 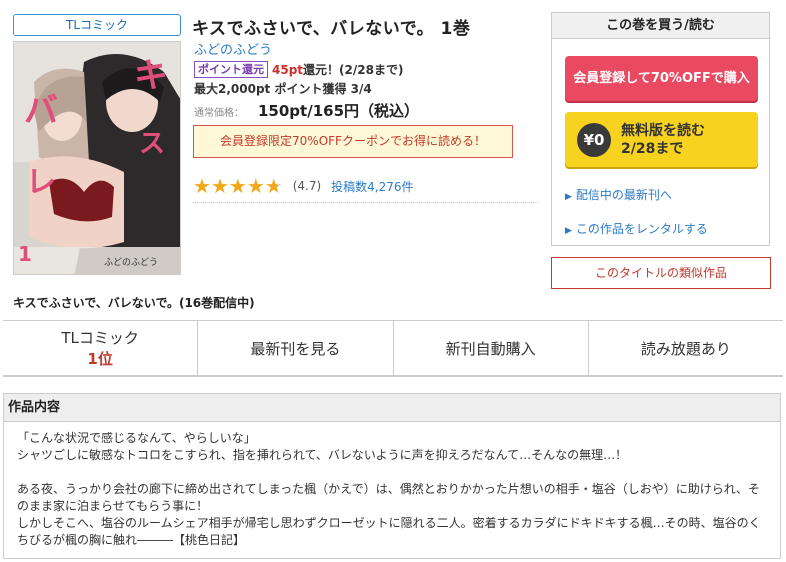 I want to click on cover-volume-number: 1, so click(x=25, y=254).